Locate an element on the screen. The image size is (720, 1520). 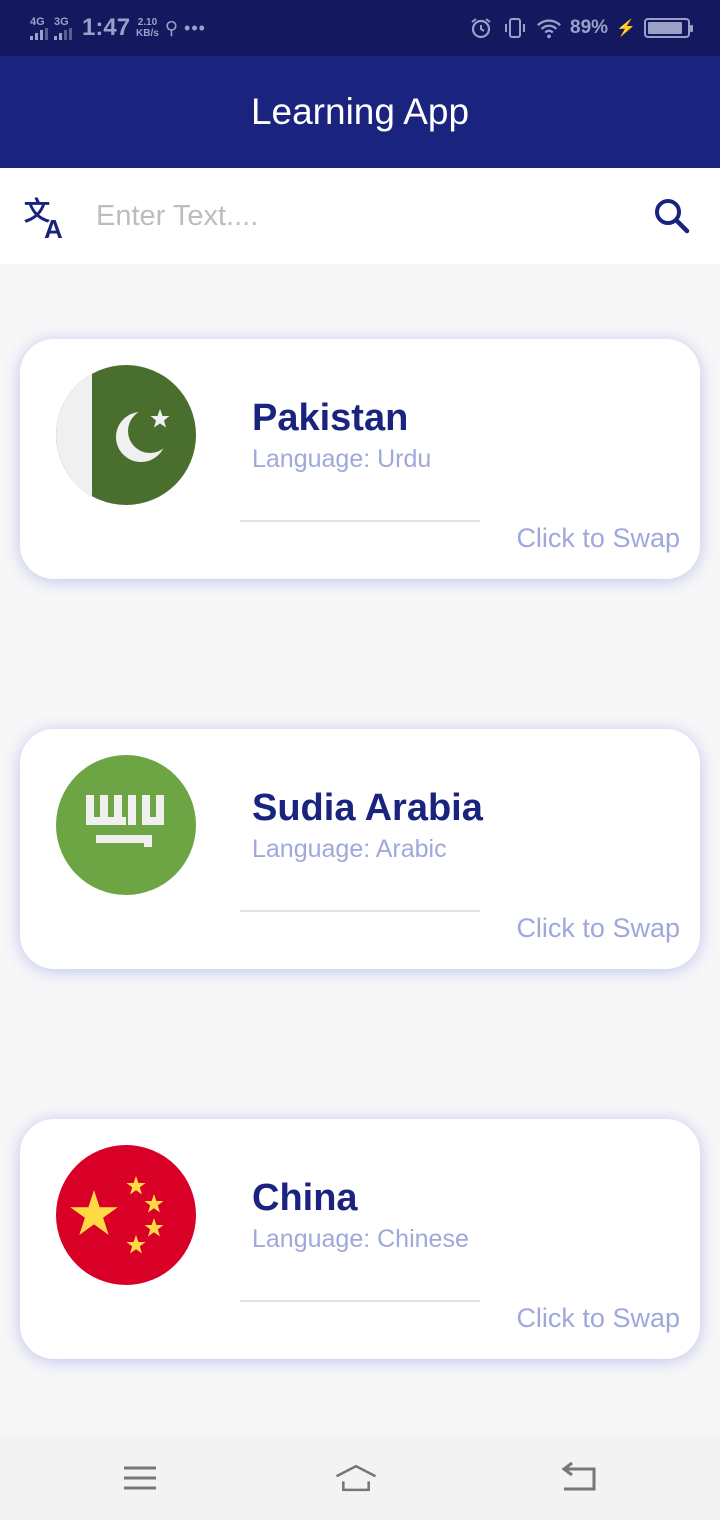
svg-text: A is located at coordinates (53, 227).